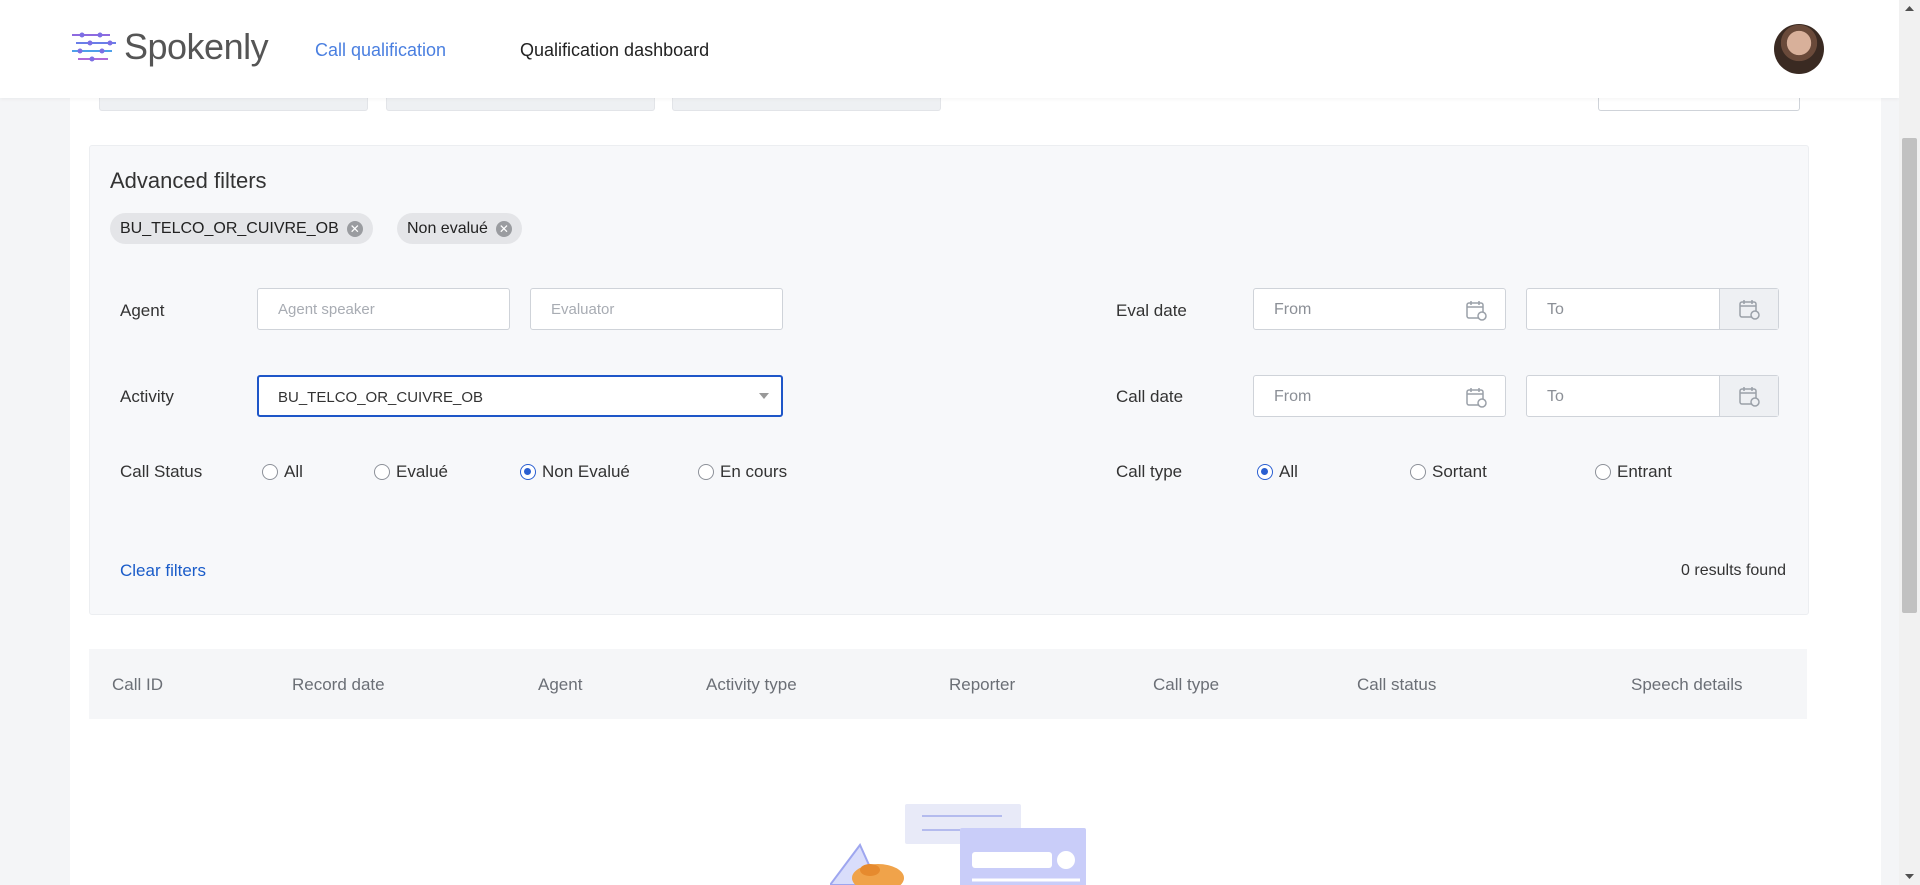  Describe the element at coordinates (1909, 9) in the screenshot. I see `scroll-up-arrow-icon` at that location.